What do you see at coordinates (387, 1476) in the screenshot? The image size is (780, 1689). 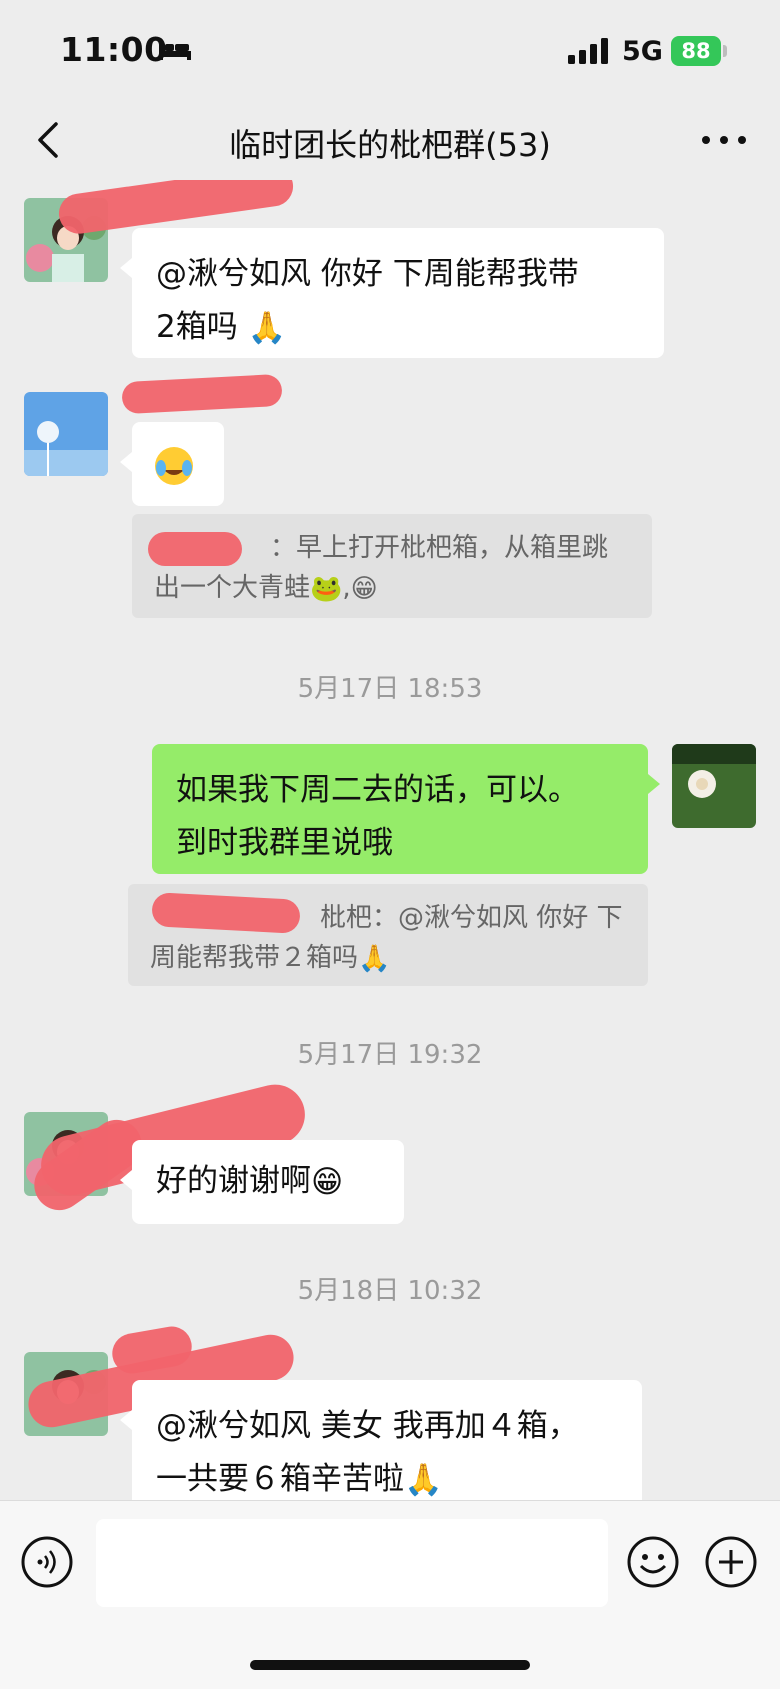 I see `message-text-line2: 一共要６箱辛苦啦🙏` at bounding box center [387, 1476].